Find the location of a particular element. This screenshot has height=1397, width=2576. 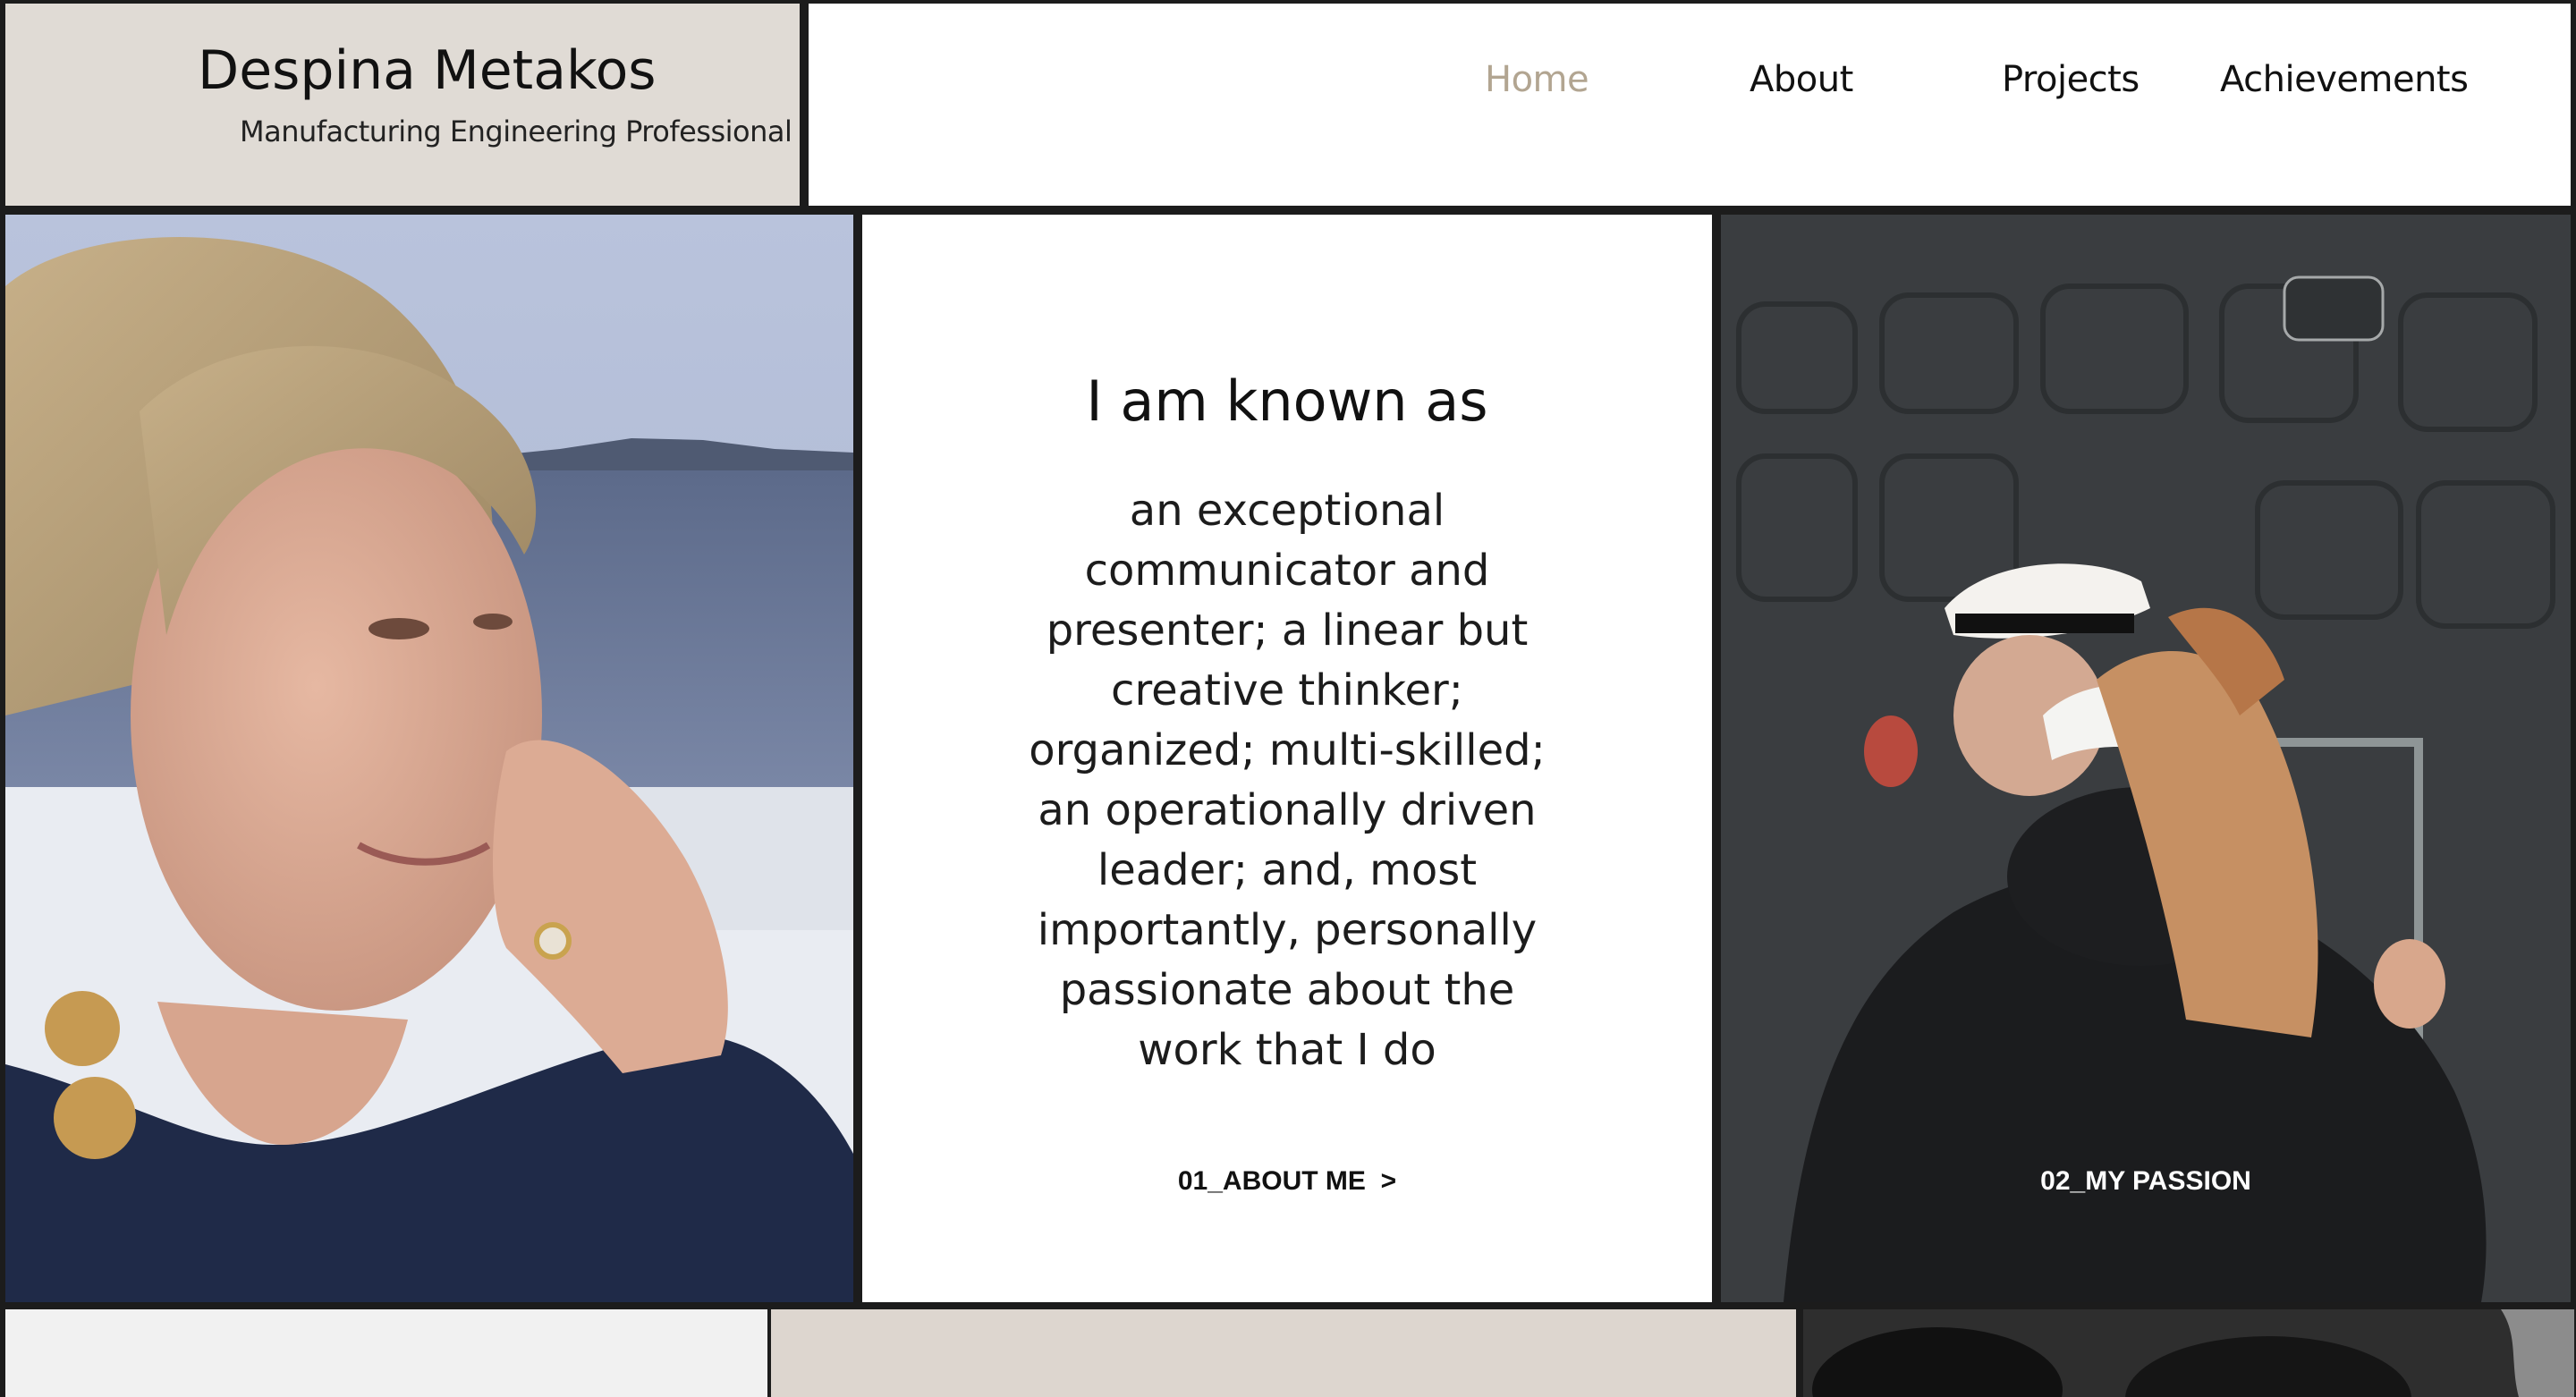

main-nav: Home About Projects Achievements is located at coordinates (1690, 105).